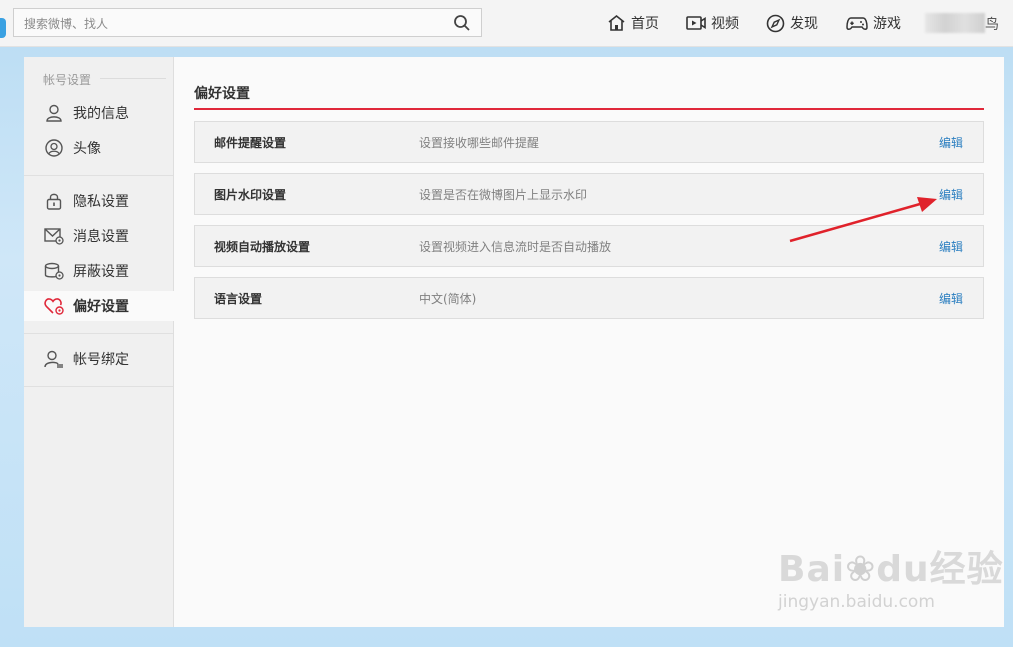 The image size is (1013, 647). What do you see at coordinates (616, 22) in the screenshot?
I see `home-icon` at bounding box center [616, 22].